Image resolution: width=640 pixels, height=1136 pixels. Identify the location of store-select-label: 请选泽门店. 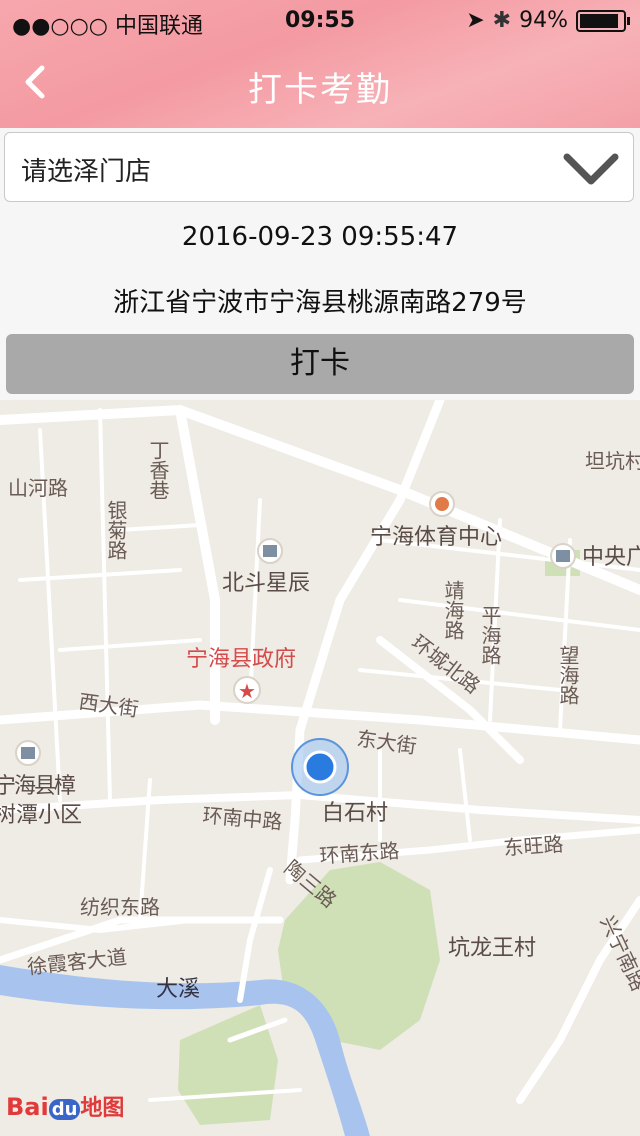
(86, 172).